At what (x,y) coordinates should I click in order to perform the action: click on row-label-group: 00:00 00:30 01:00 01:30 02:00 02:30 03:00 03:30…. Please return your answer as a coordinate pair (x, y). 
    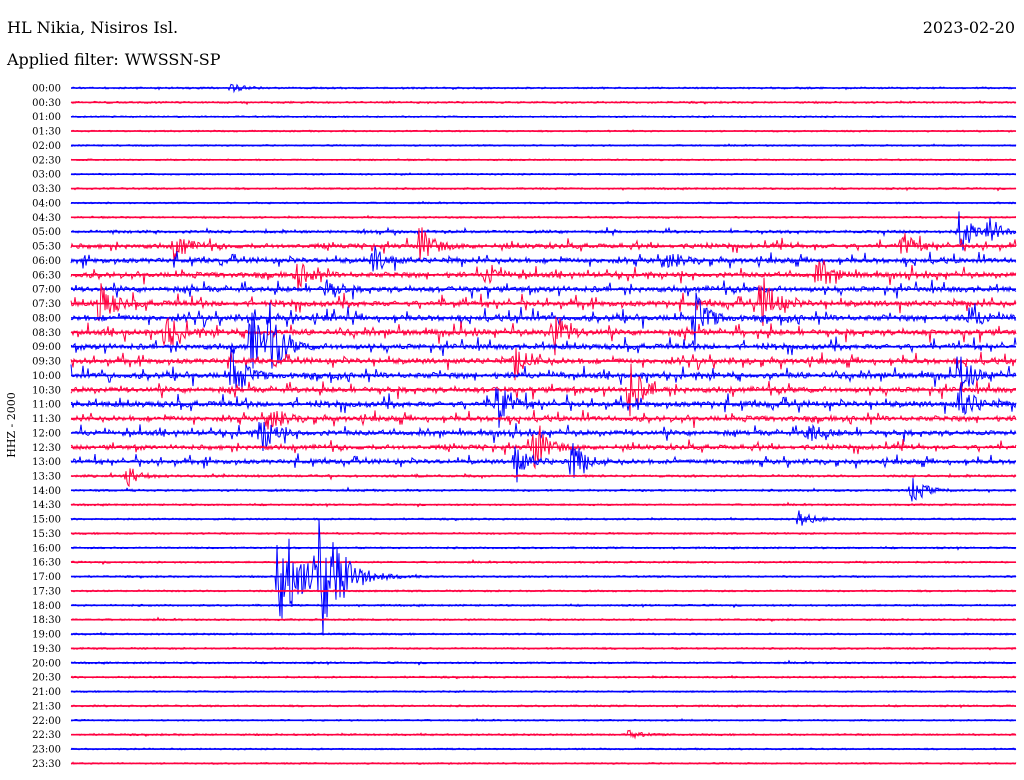
    Looking at the image, I should click on (46, 427).